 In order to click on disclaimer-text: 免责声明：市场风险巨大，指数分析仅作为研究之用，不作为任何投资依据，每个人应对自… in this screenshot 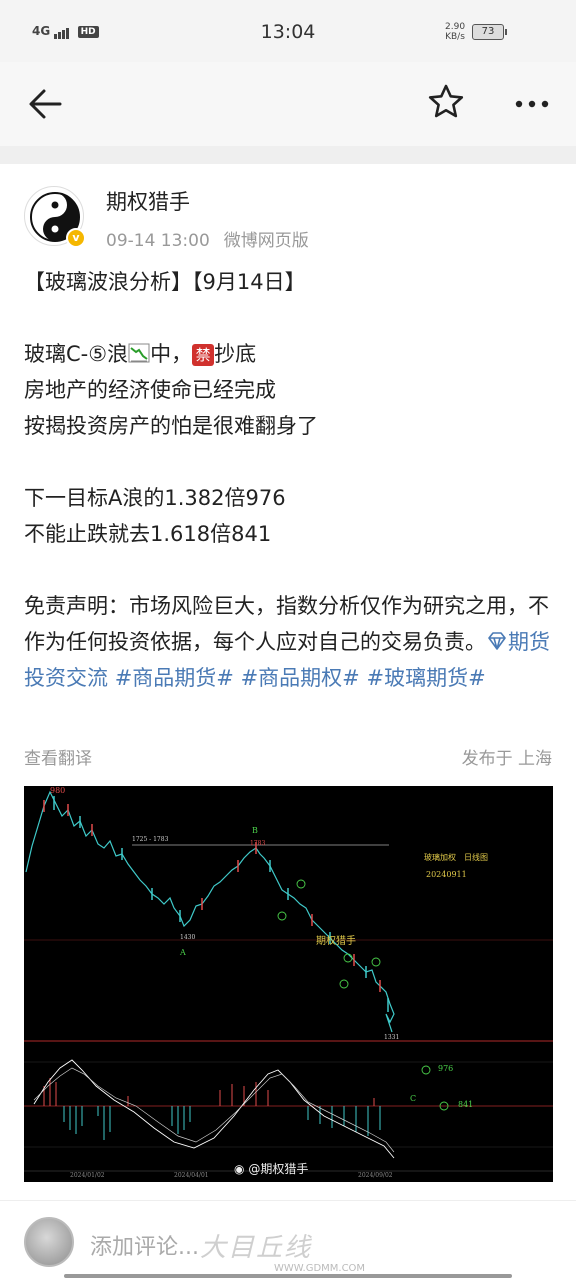, I will do `click(286, 624)`.